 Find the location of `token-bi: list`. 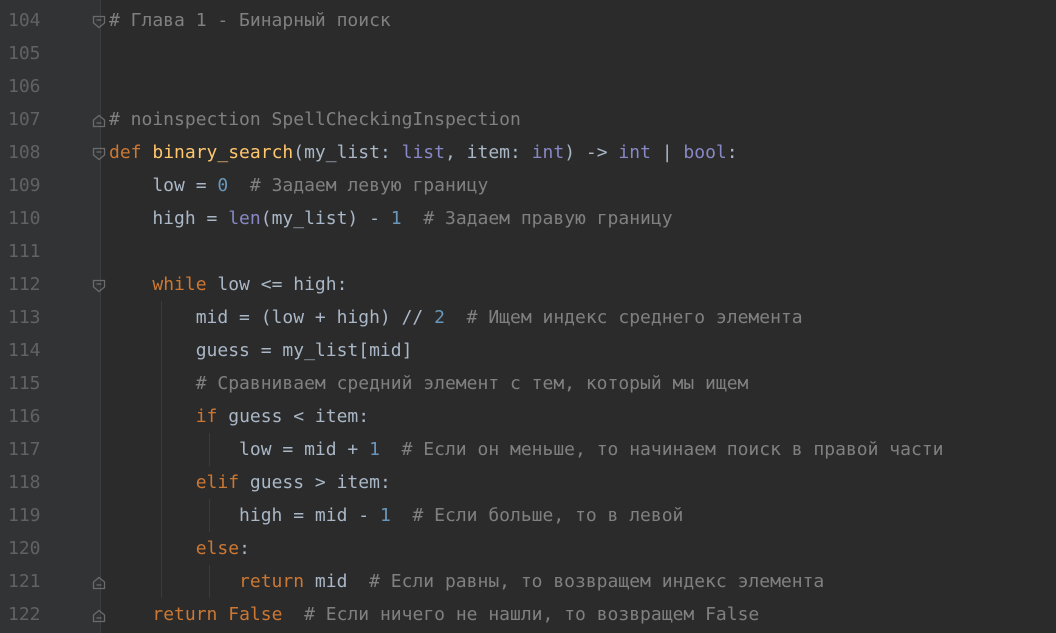

token-bi: list is located at coordinates (423, 152).